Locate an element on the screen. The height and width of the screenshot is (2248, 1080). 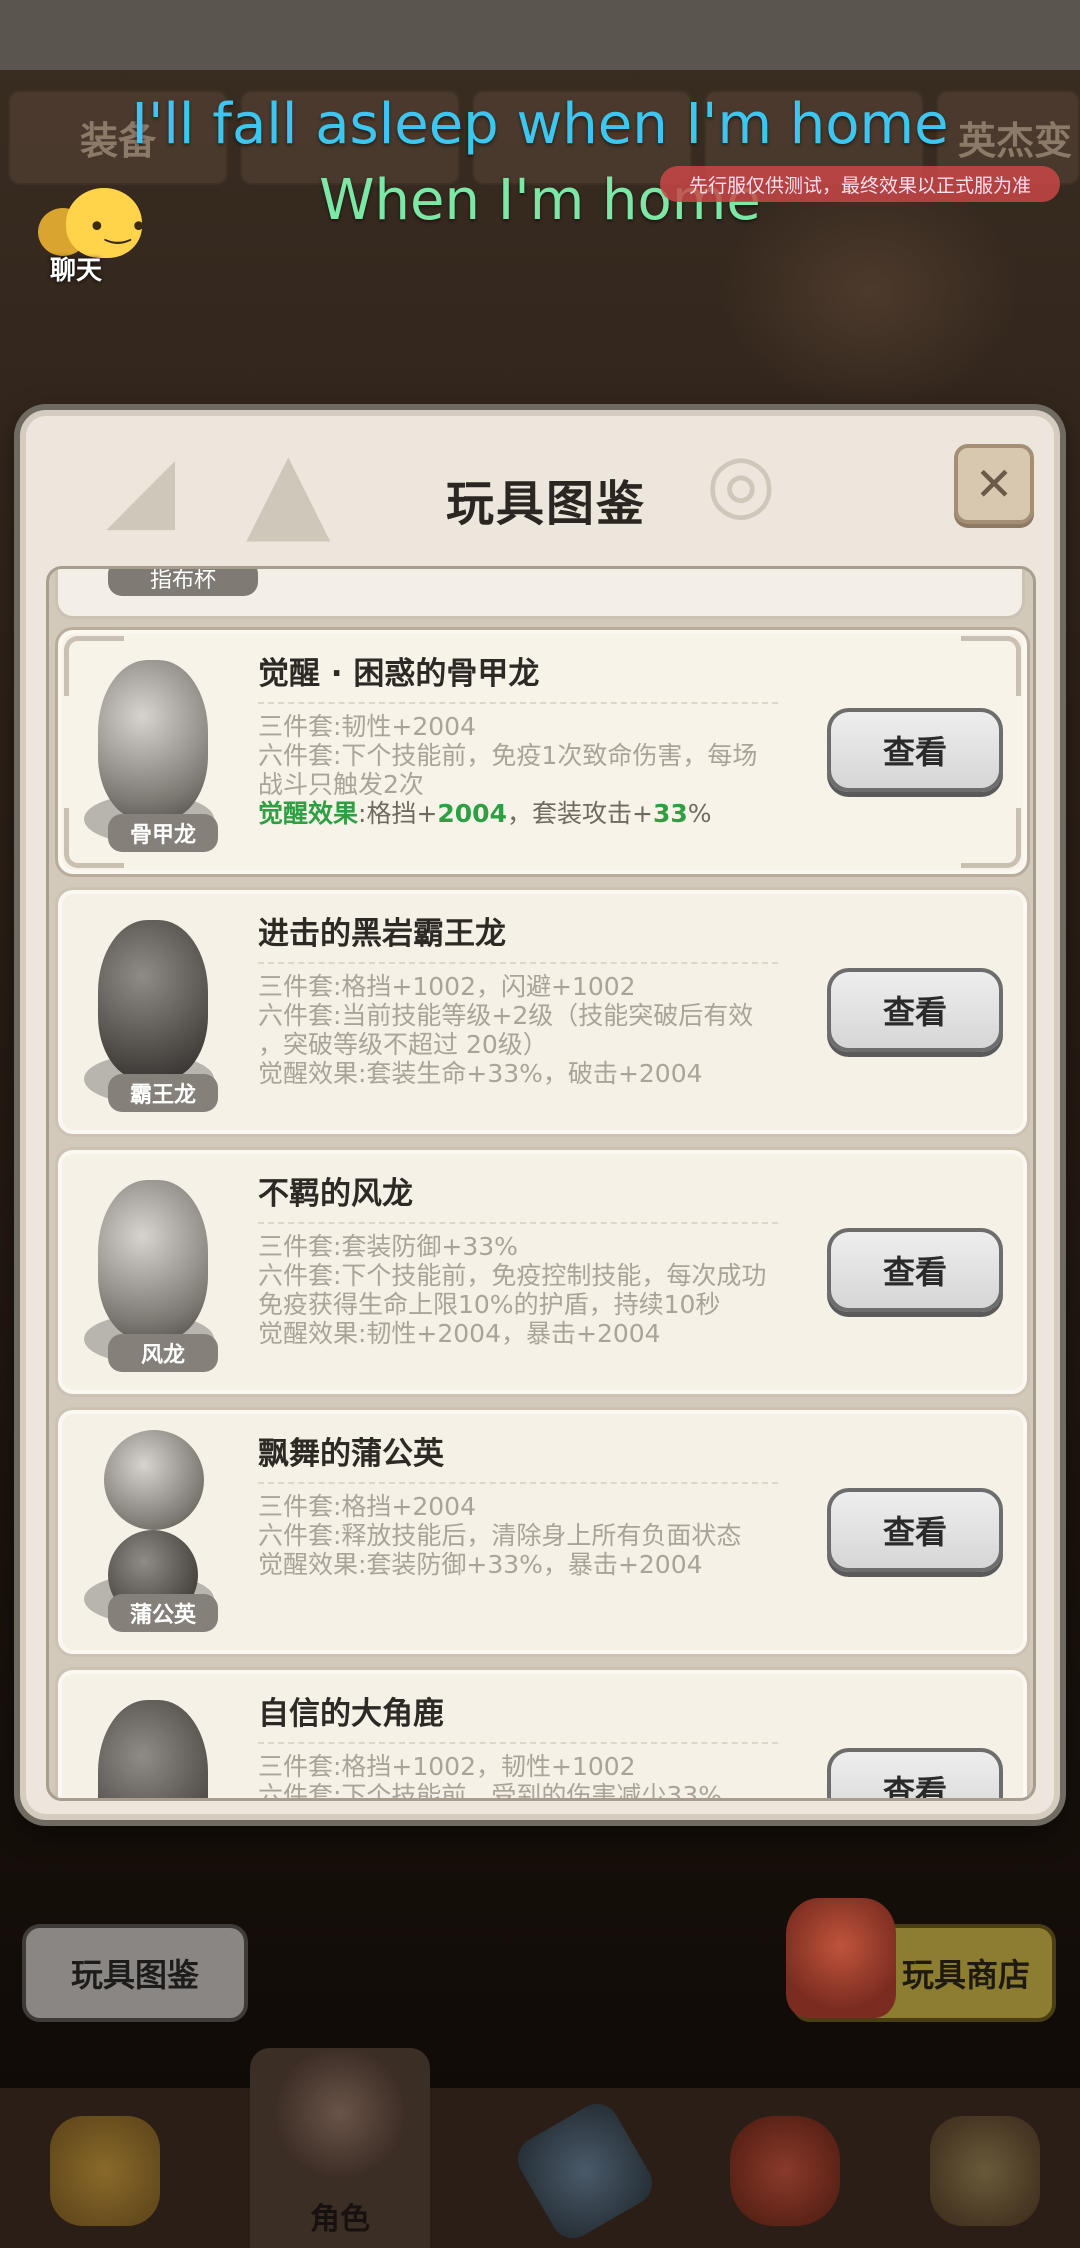
modal-title: 玩具图鉴 is located at coordinates (545, 504).